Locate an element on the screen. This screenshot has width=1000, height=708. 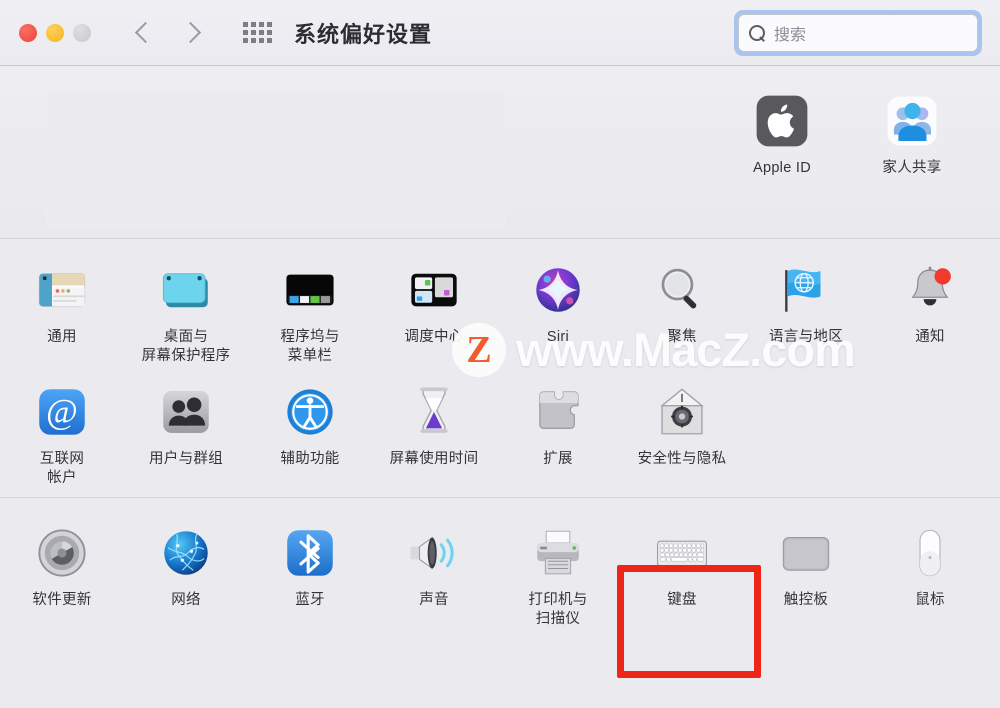
pref-item-sound: 声音 is located at coordinates (434, 572).